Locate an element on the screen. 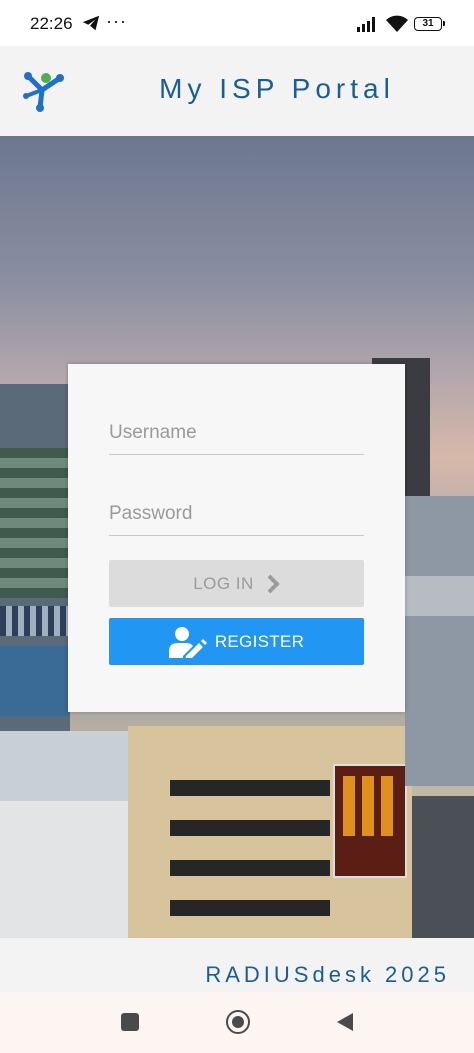 The image size is (474, 1053). footer-text: RADIUSdesk 2025 is located at coordinates (327, 974).